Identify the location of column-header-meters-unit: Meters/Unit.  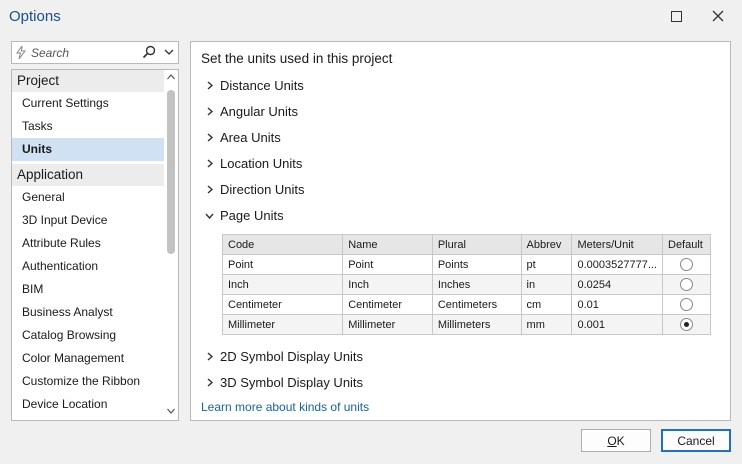
(617, 244).